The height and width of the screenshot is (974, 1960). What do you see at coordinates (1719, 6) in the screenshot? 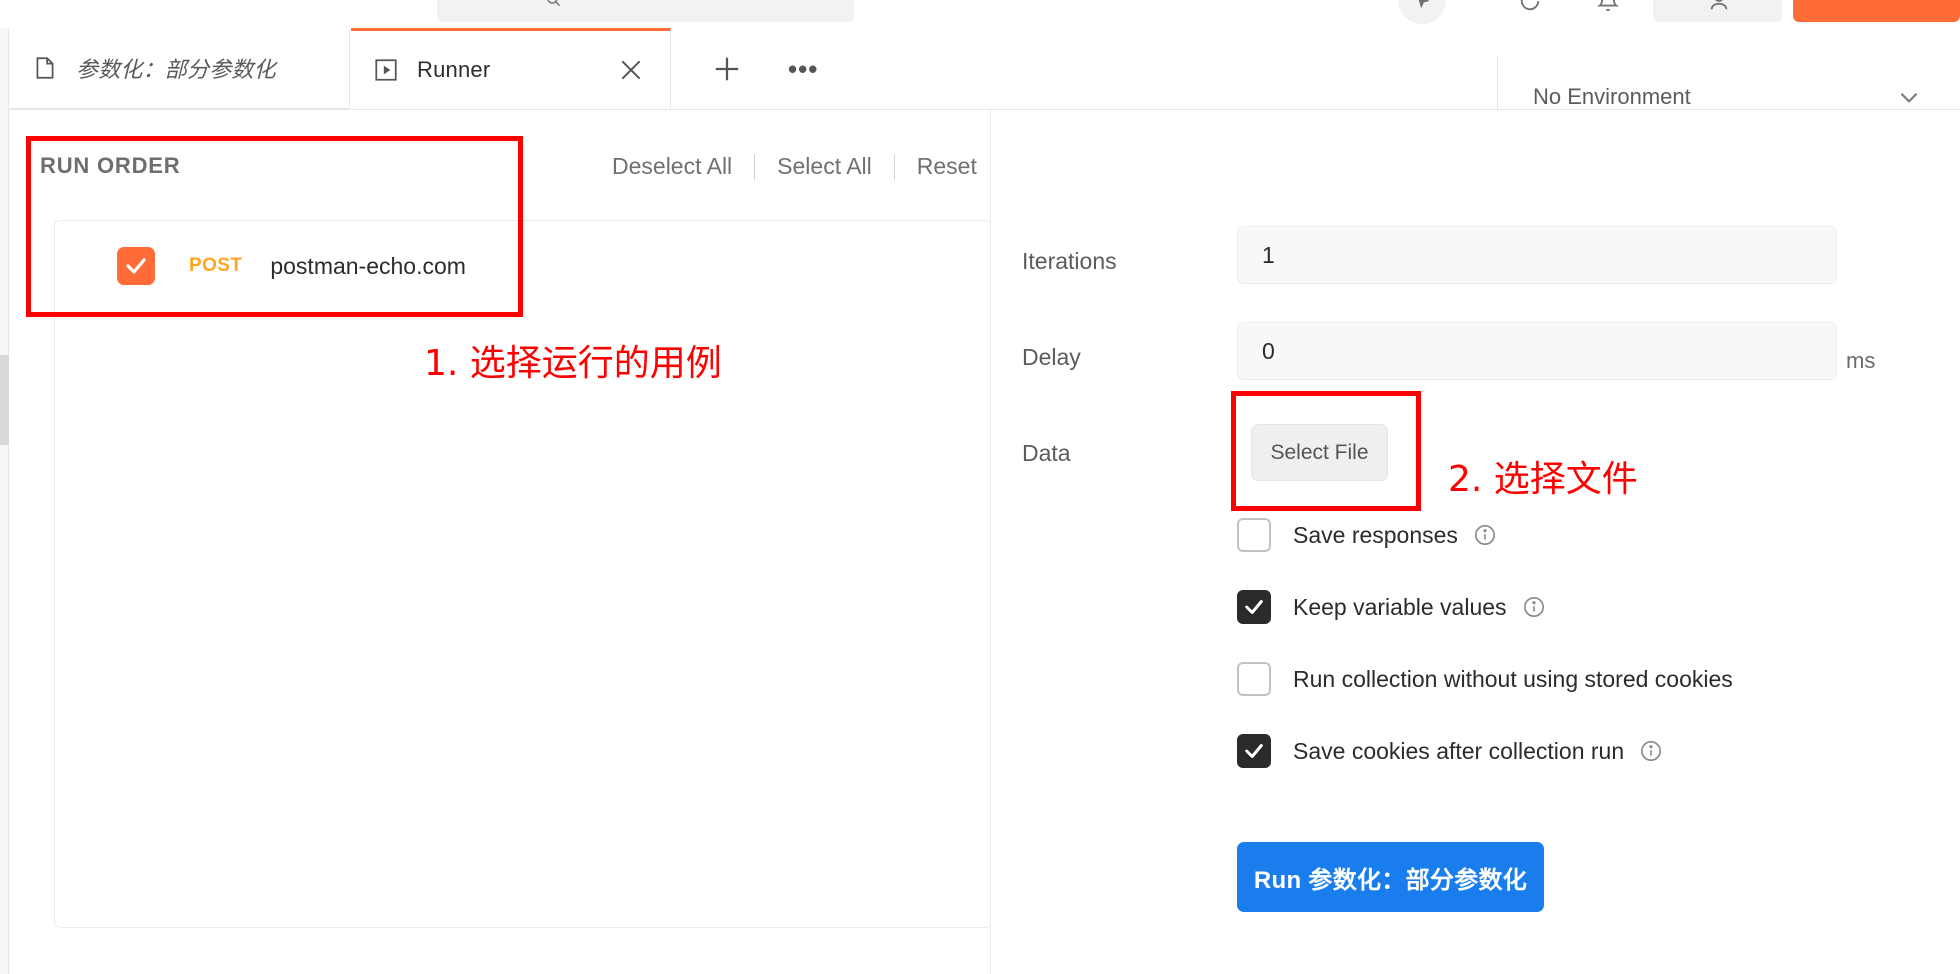
I see `user-avatar-icon` at bounding box center [1719, 6].